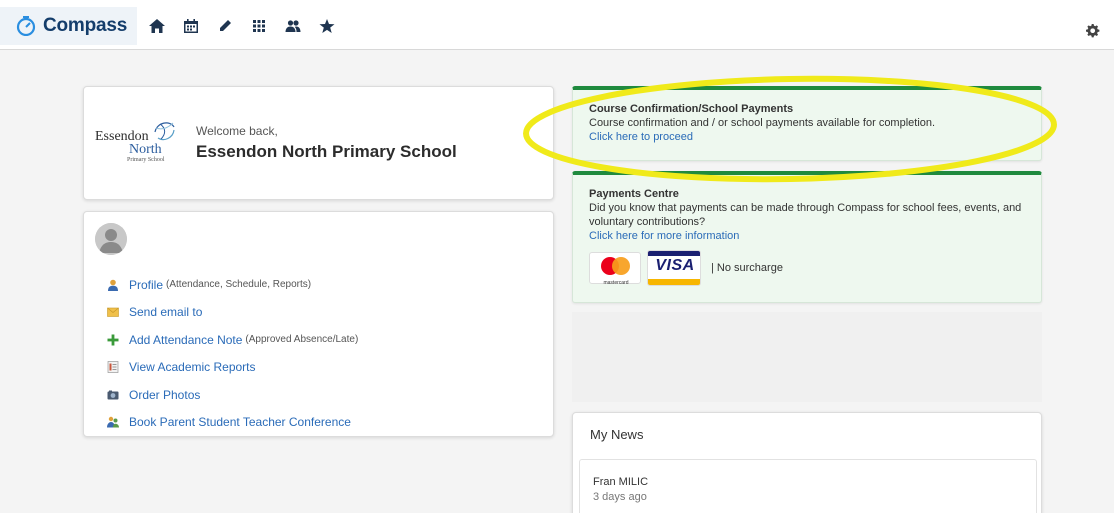  I want to click on nav-edit, so click(225, 26).